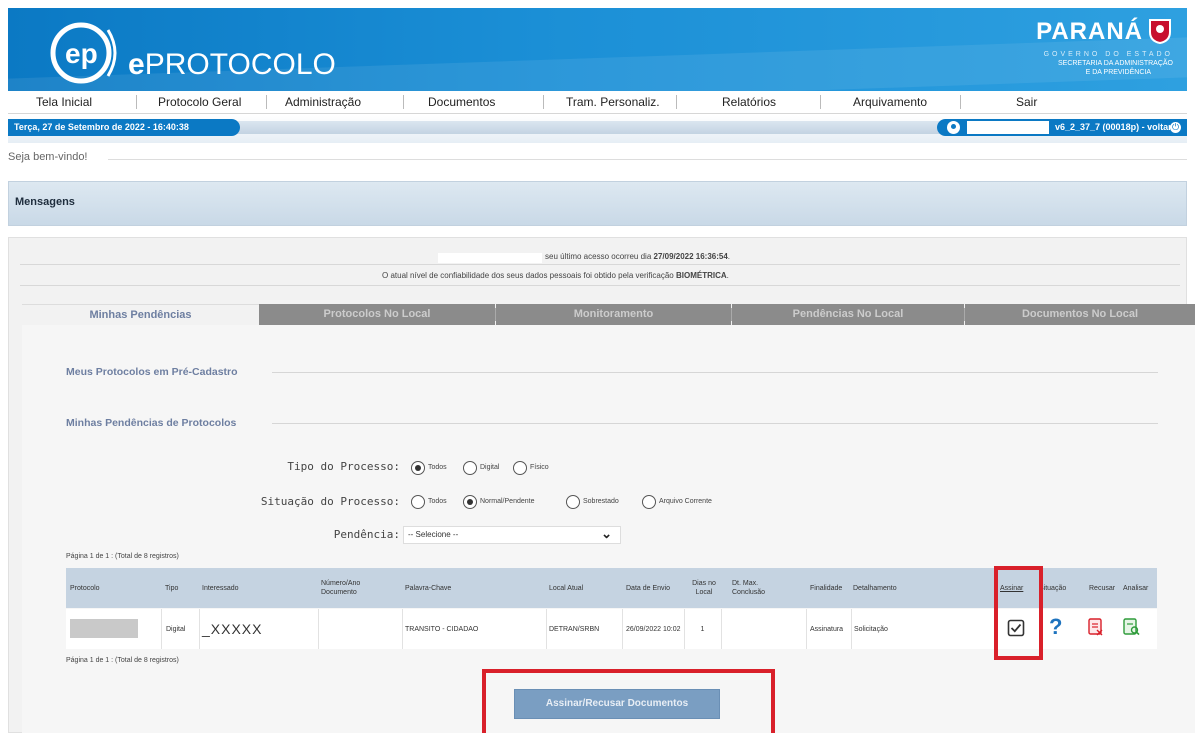 The width and height of the screenshot is (1195, 733). I want to click on cell-detalhamento: Solicitação, so click(871, 629).